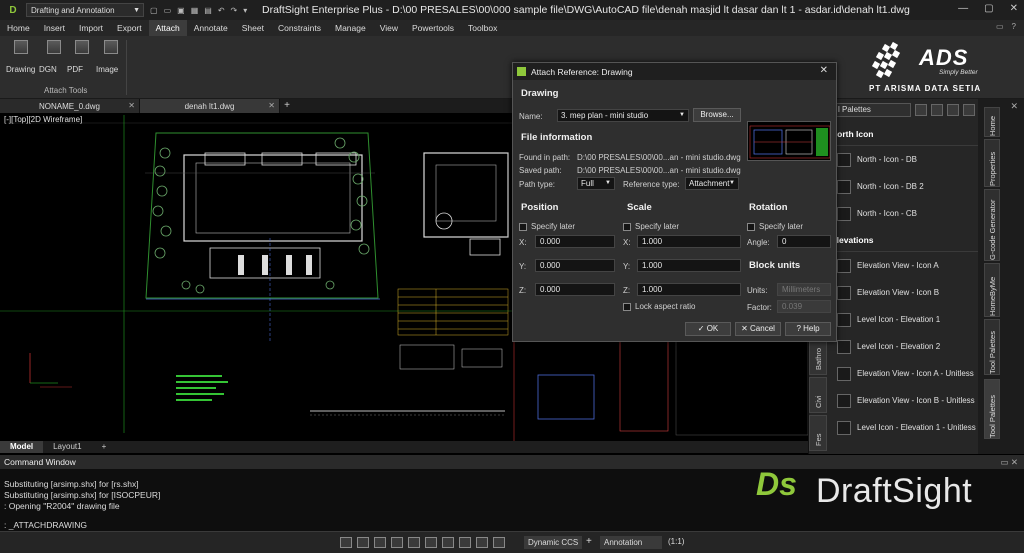 This screenshot has width=1024, height=553. What do you see at coordinates (689, 265) in the screenshot?
I see `scale-y-input: 1.000` at bounding box center [689, 265].